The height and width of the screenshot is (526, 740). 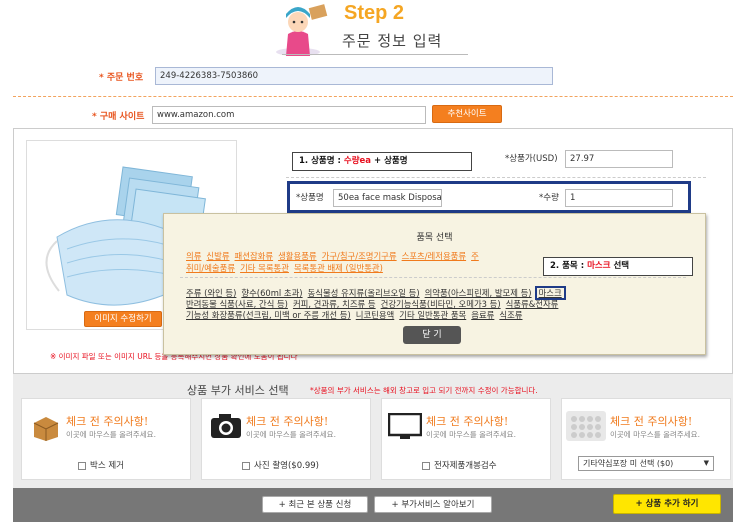 I want to click on service-option: 박스 제거, so click(x=101, y=465).